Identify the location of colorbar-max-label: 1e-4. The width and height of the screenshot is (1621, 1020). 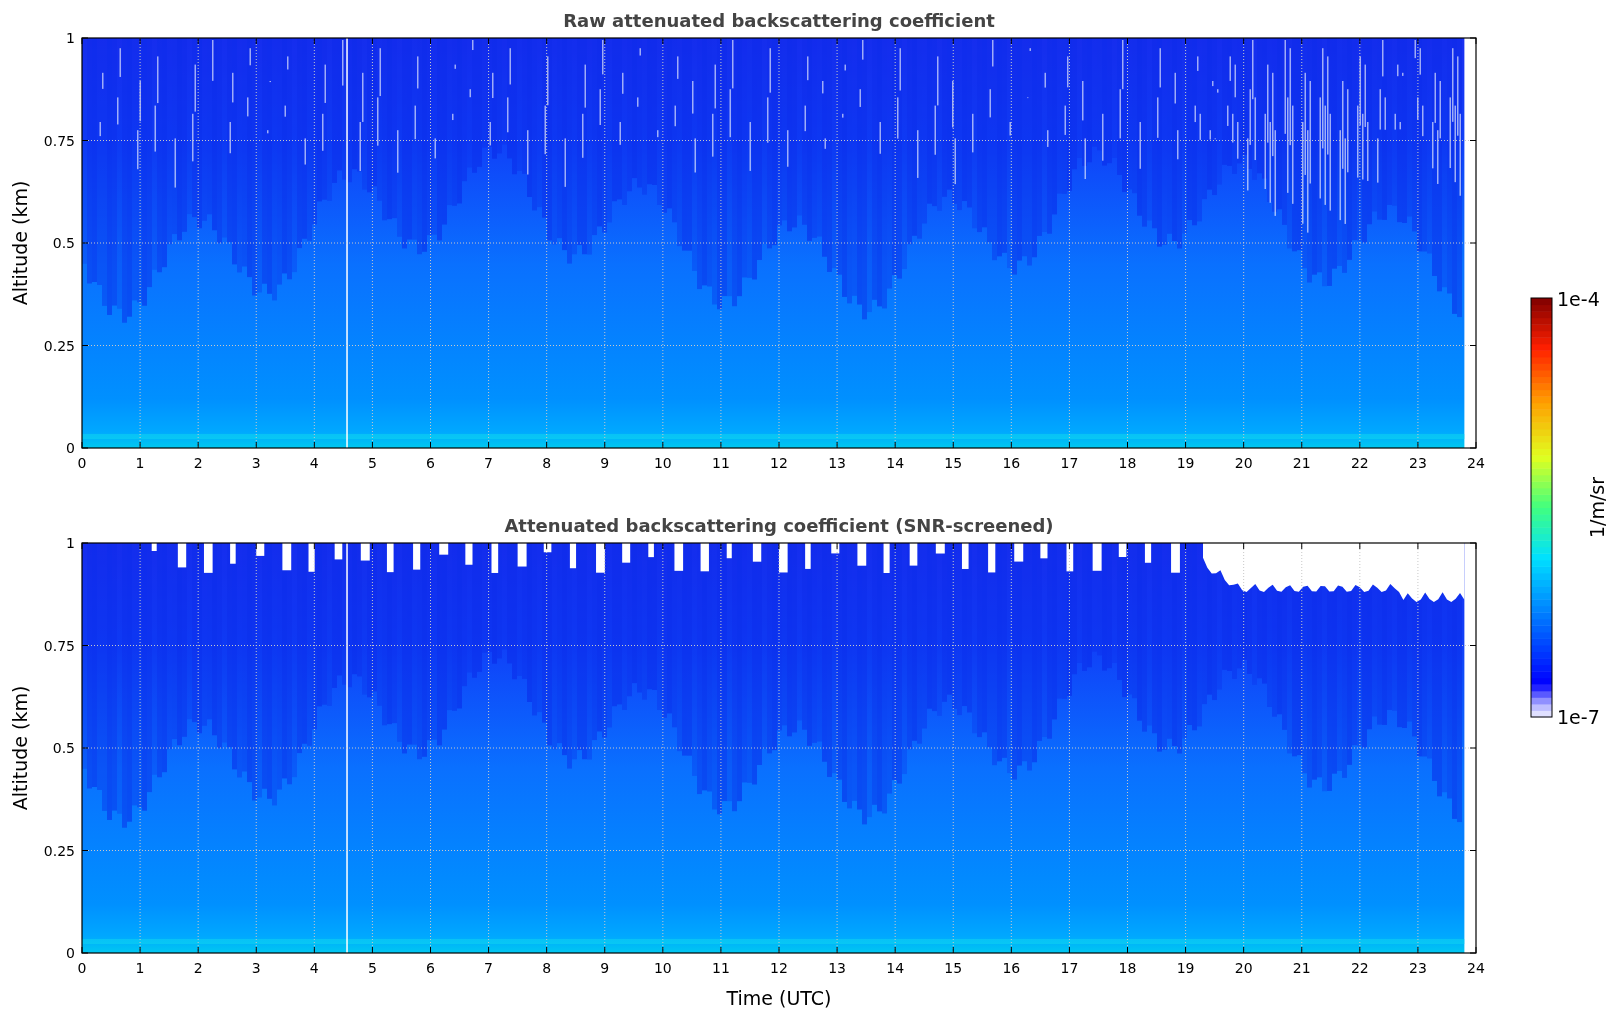
(1578, 299).